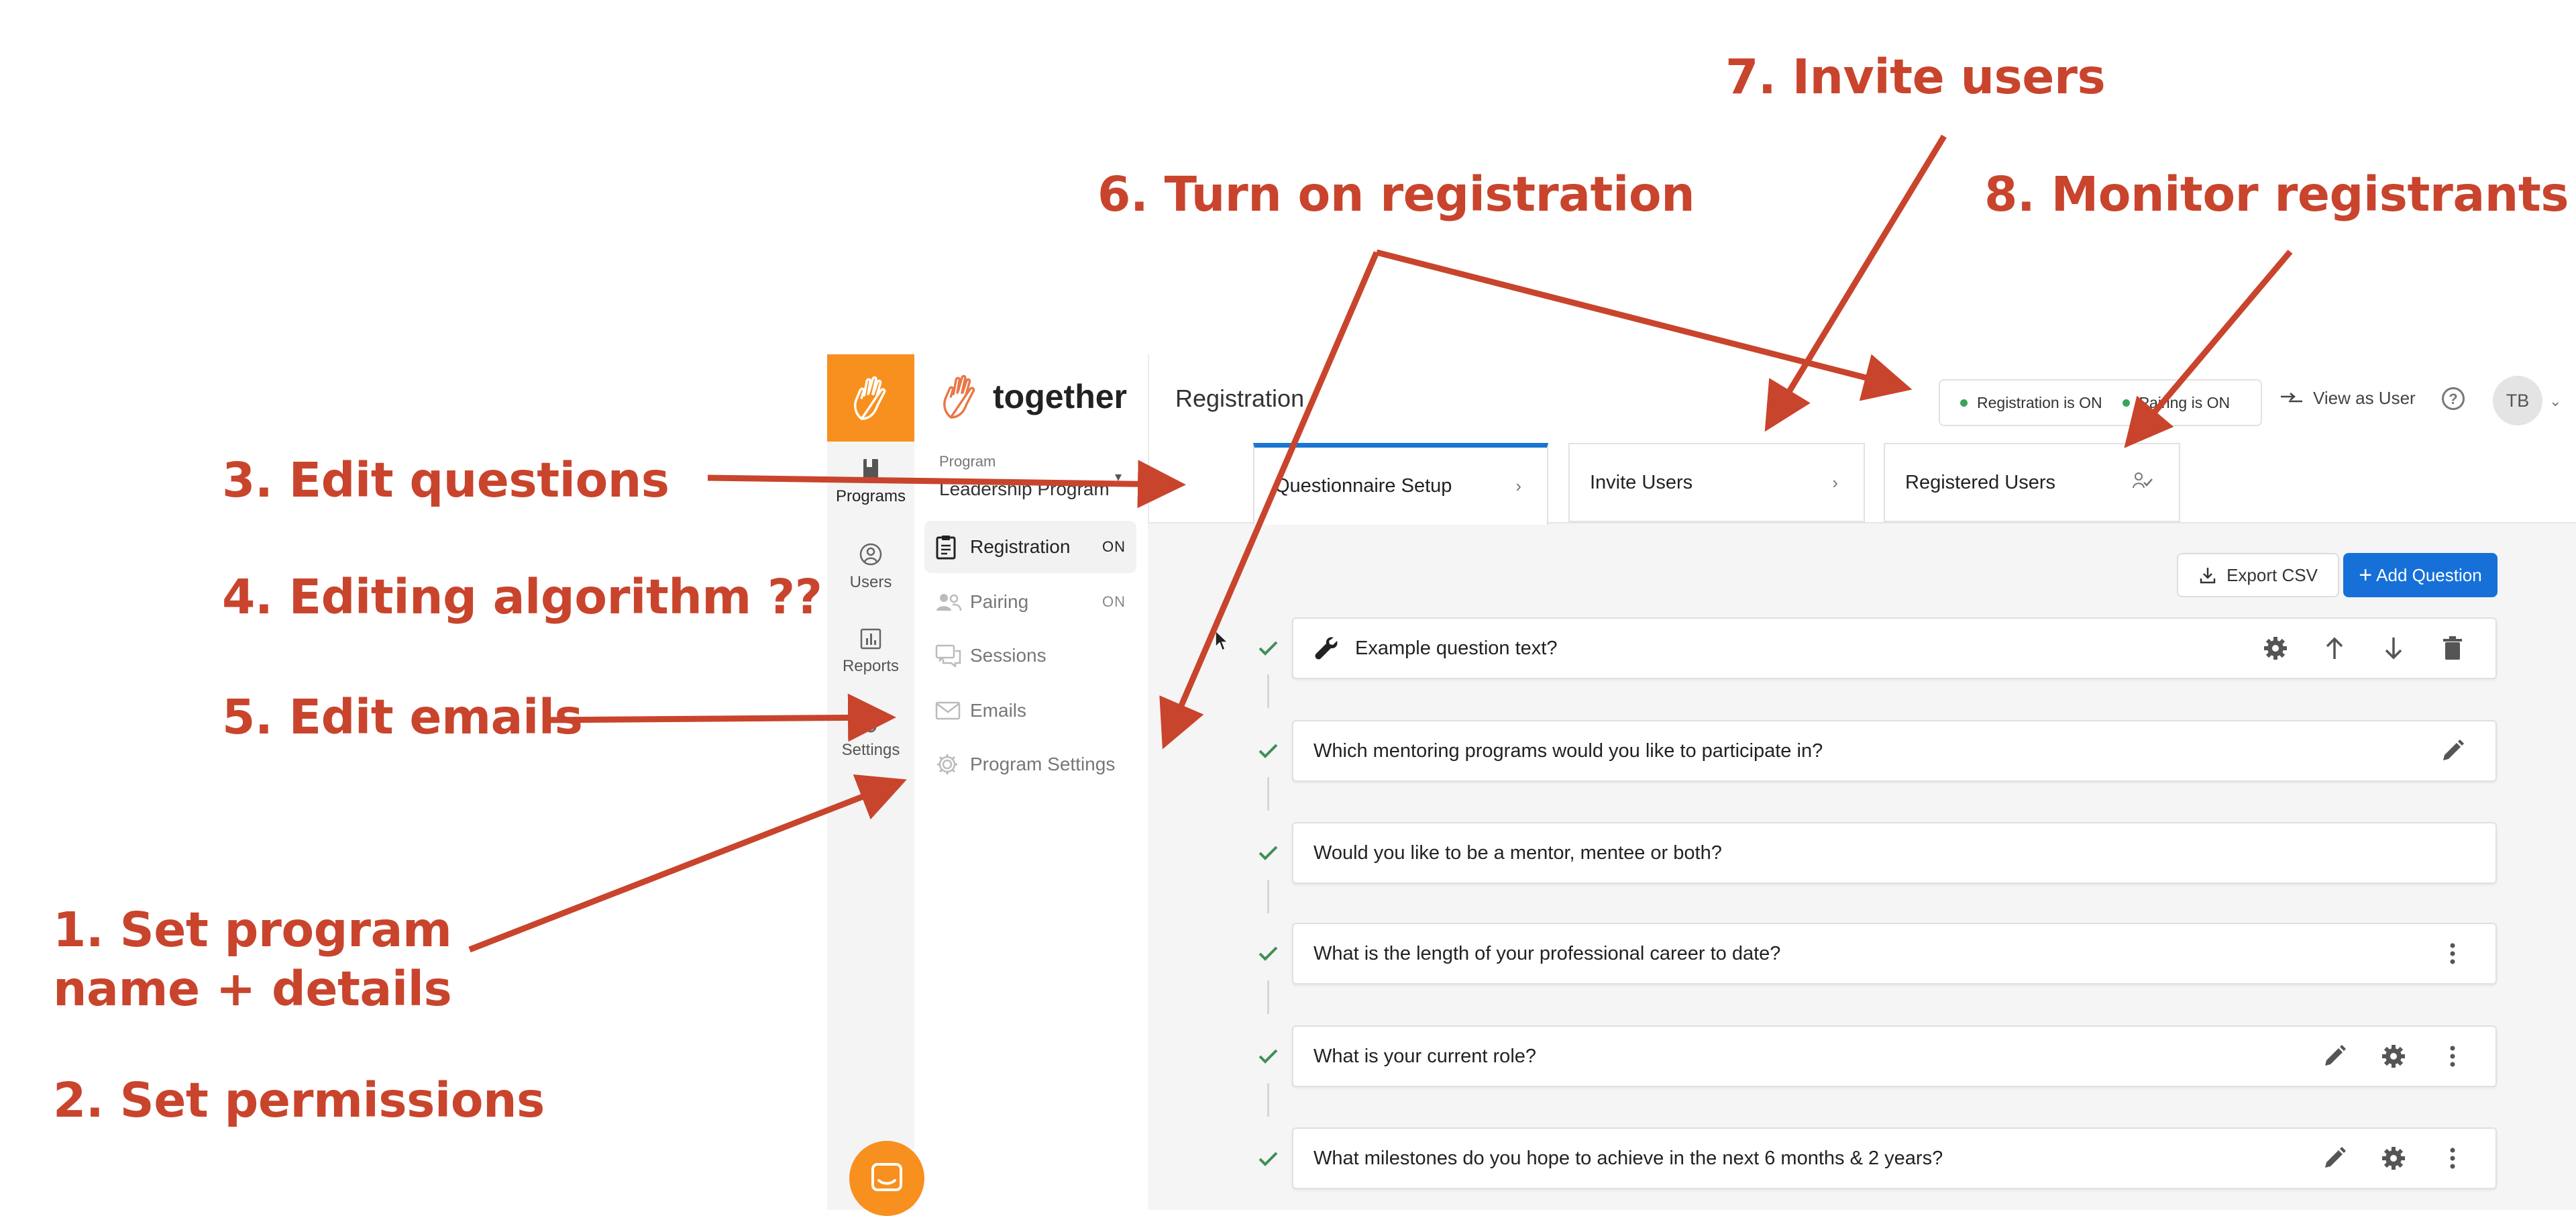  What do you see at coordinates (1269, 500) in the screenshot?
I see `arrow-6b` at bounding box center [1269, 500].